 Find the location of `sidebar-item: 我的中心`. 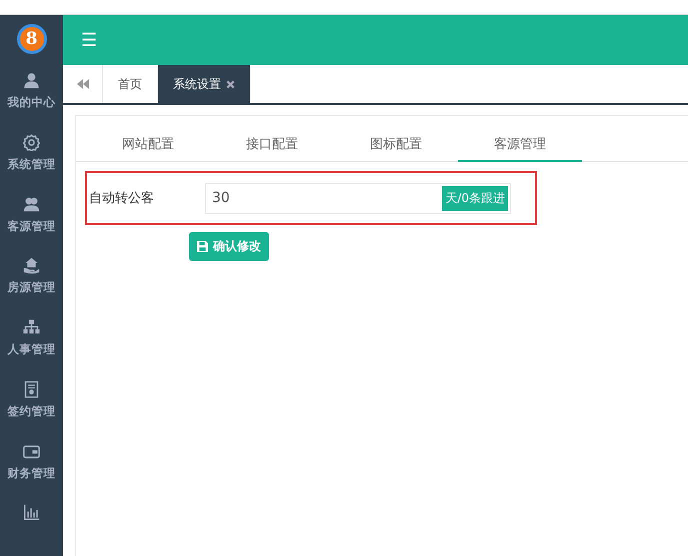

sidebar-item: 我的中心 is located at coordinates (32, 102).